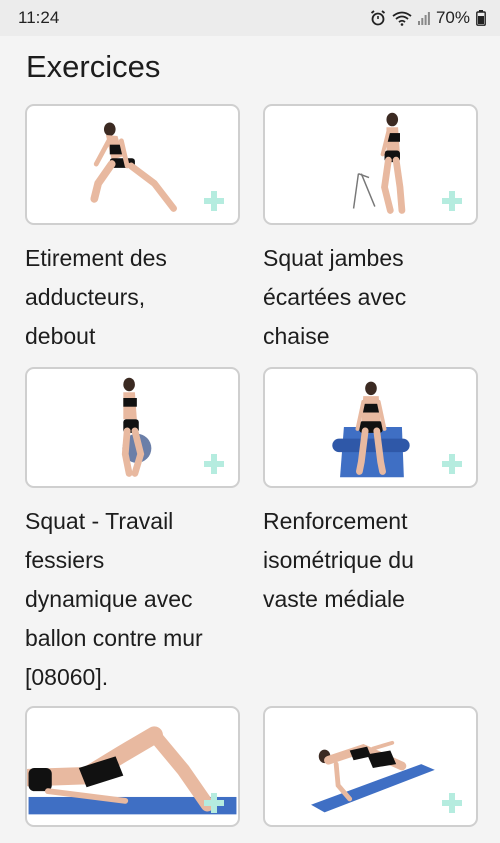 The height and width of the screenshot is (843, 500). What do you see at coordinates (402, 18) in the screenshot?
I see `wifi-icon` at bounding box center [402, 18].